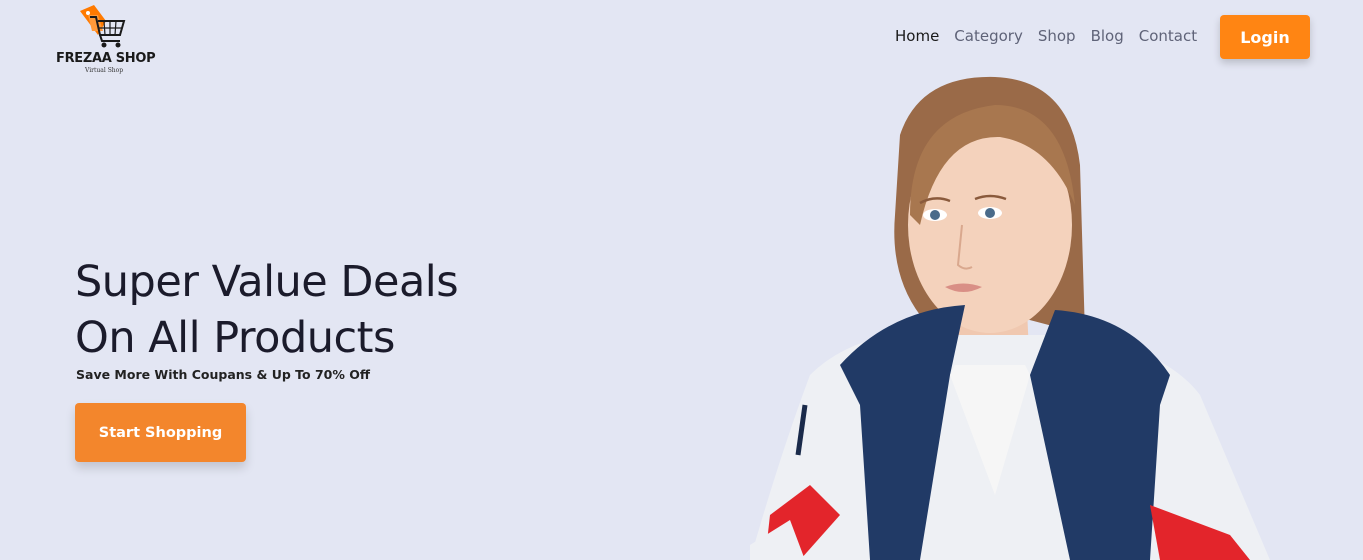 The width and height of the screenshot is (1363, 560). Describe the element at coordinates (223, 374) in the screenshot. I see `hero-subtitle: Save More With Coupans & Up To 70% Off` at that location.